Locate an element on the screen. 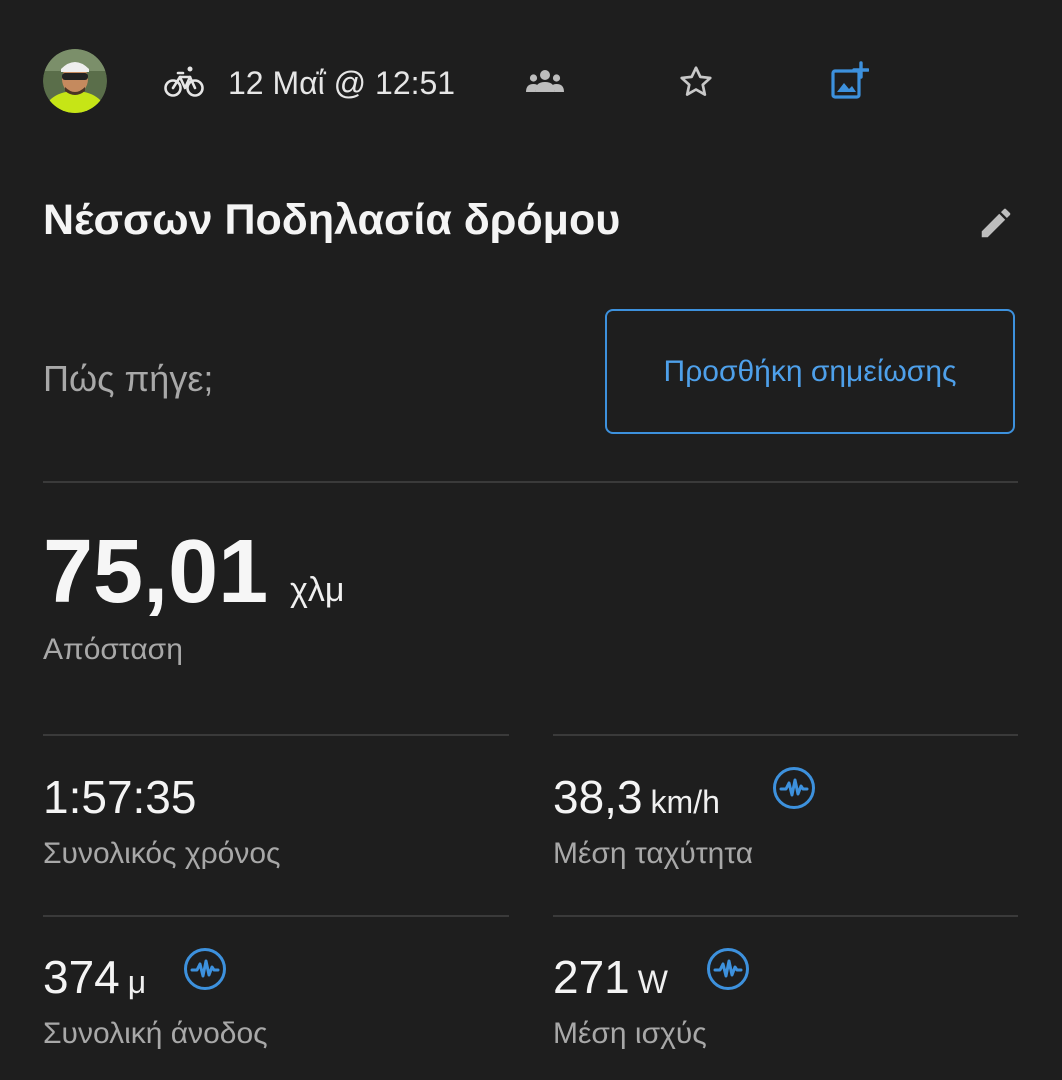 The width and height of the screenshot is (1062, 1080). total-ascent-value: 374 μ is located at coordinates (94, 979).